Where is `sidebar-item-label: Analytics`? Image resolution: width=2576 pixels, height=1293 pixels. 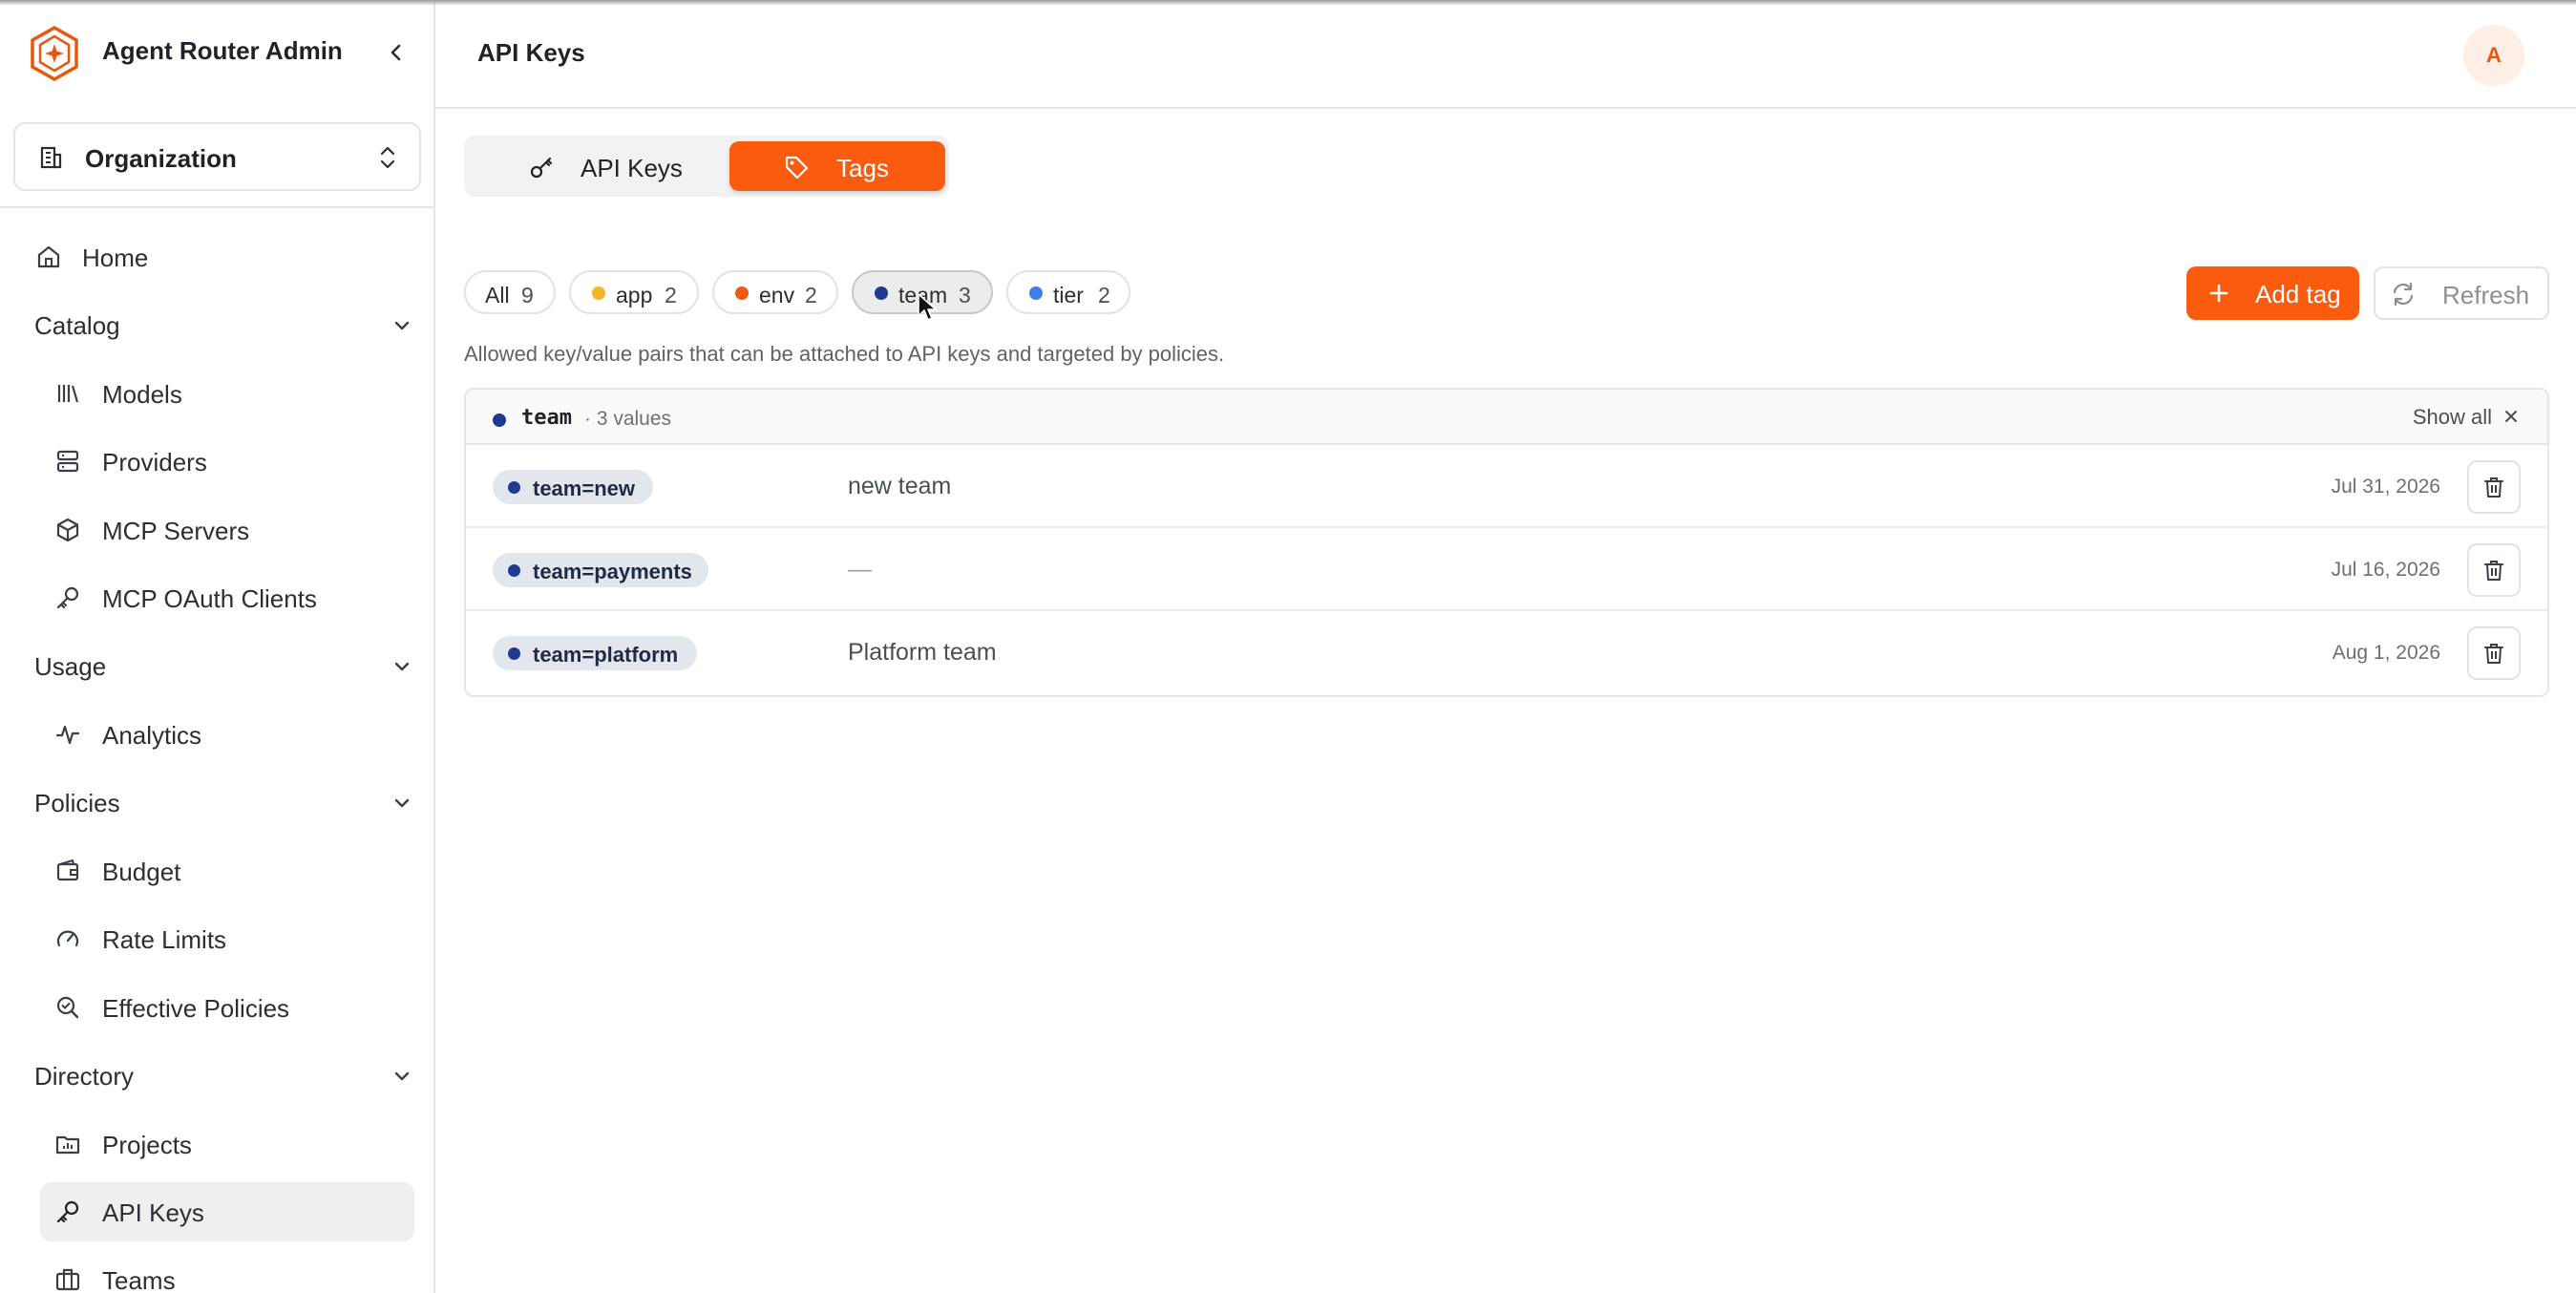
sidebar-item-label: Analytics is located at coordinates (152, 735).